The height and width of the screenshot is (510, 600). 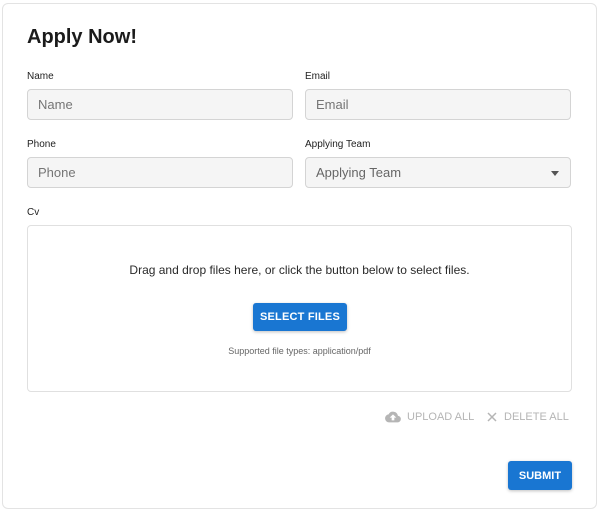 What do you see at coordinates (492, 417) in the screenshot?
I see `close-icon` at bounding box center [492, 417].